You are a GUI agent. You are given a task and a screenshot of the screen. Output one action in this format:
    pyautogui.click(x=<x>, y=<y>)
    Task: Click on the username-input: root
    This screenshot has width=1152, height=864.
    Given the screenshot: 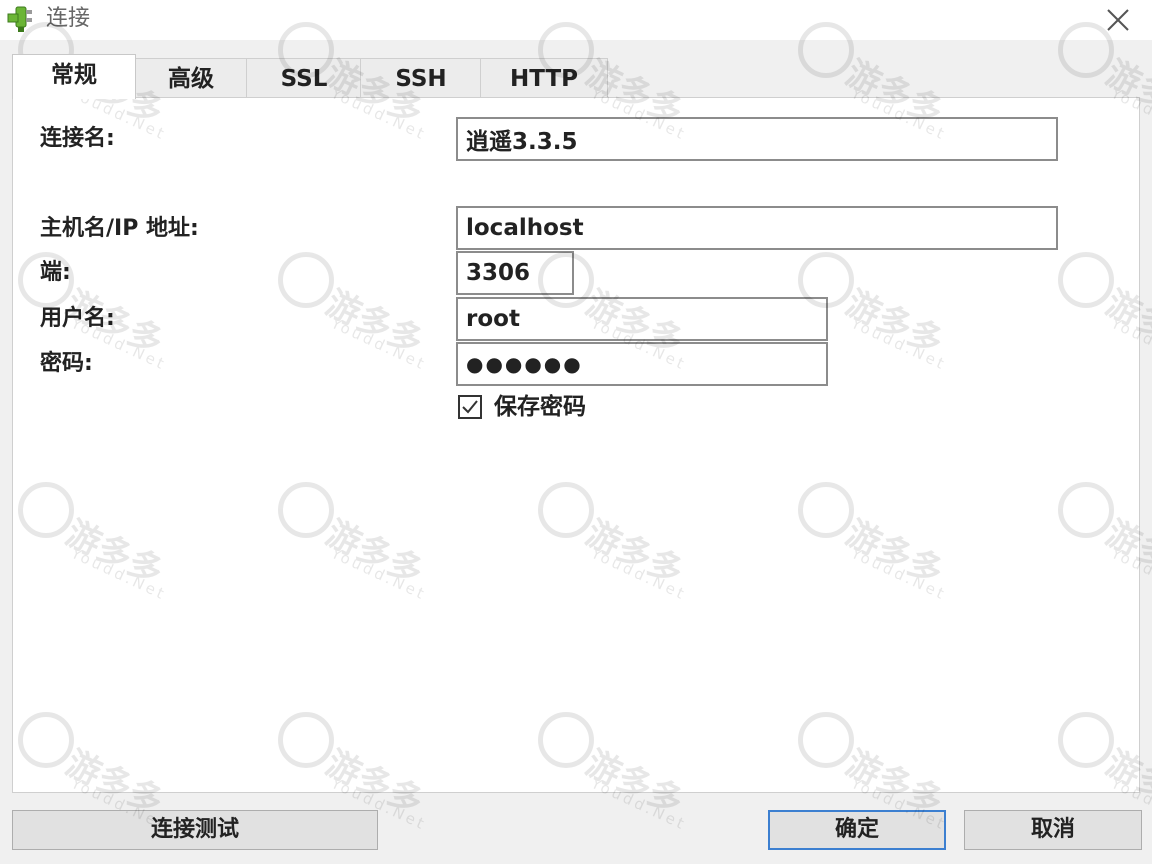 What is the action you would take?
    pyautogui.click(x=642, y=319)
    